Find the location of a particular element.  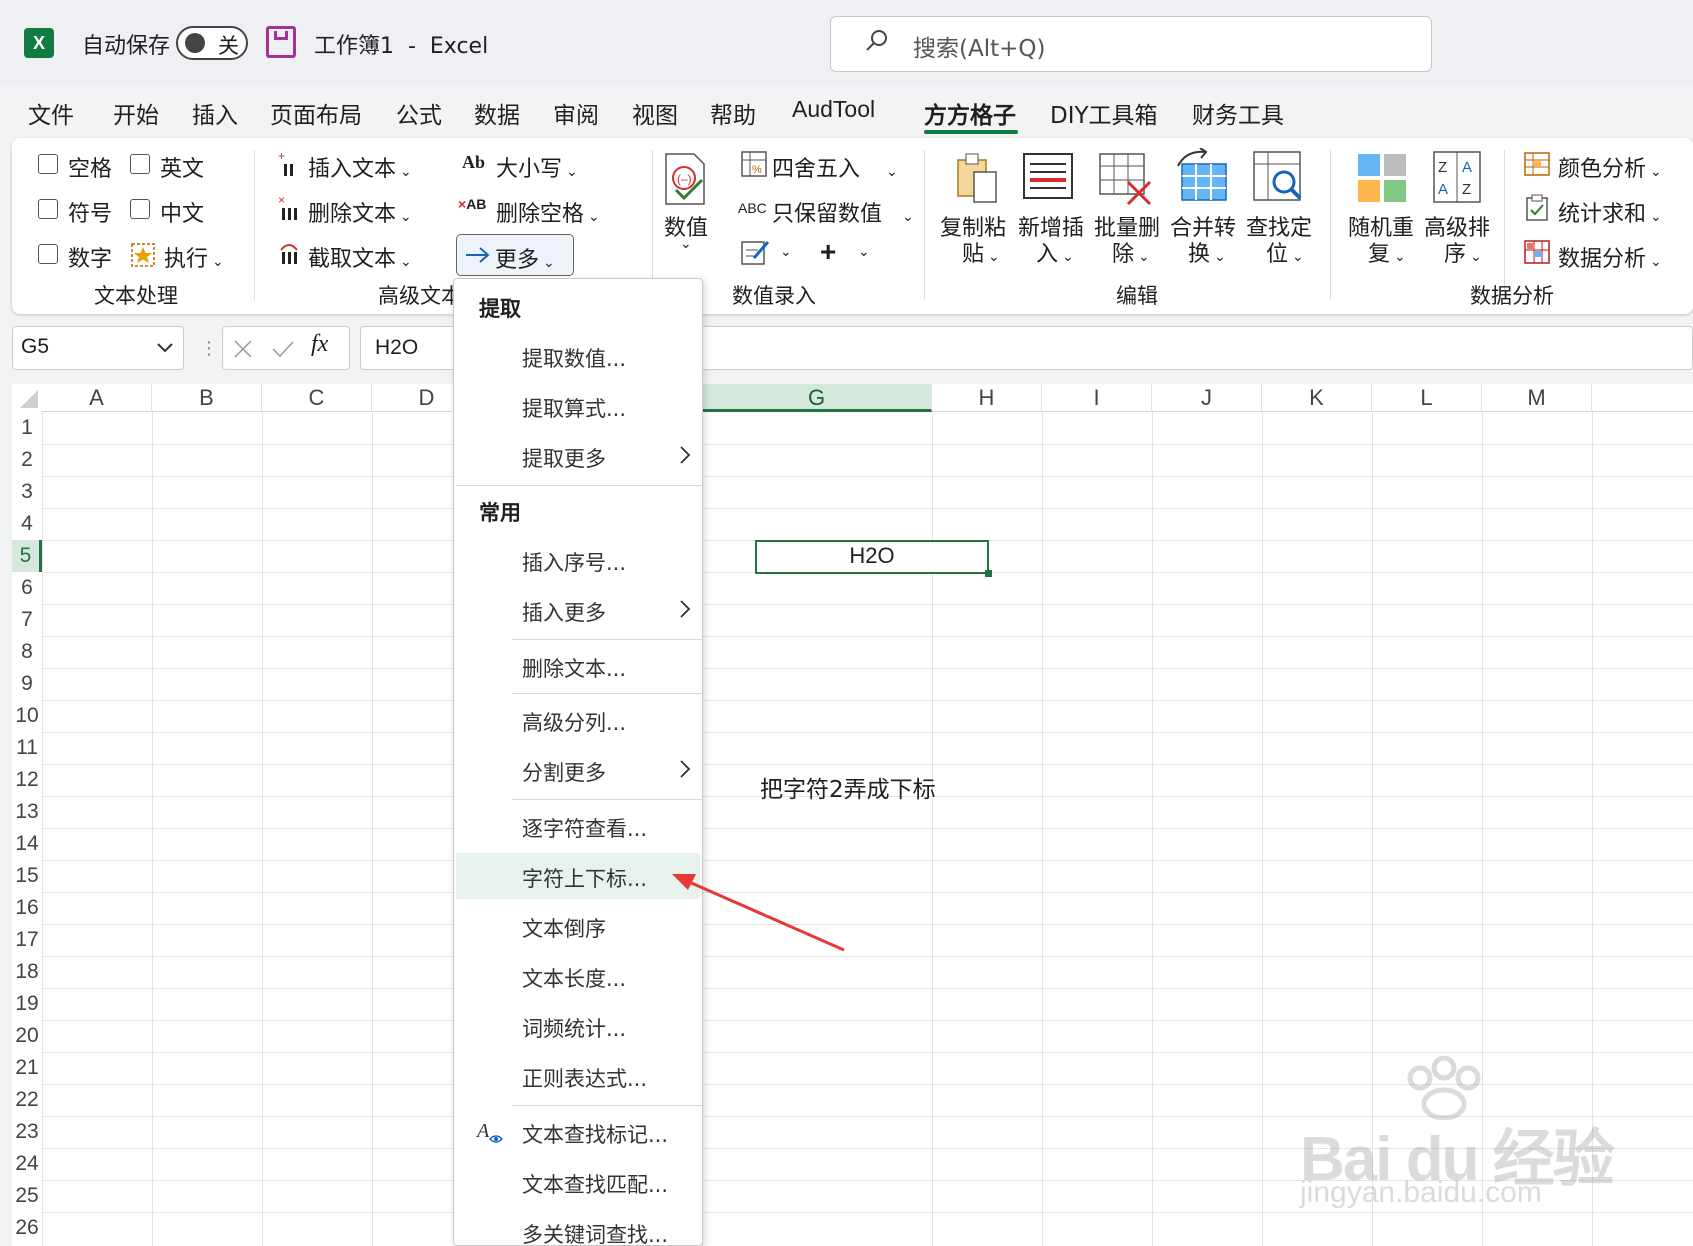

merge-convert-button: 换 ⌄ is located at coordinates (1207, 252).